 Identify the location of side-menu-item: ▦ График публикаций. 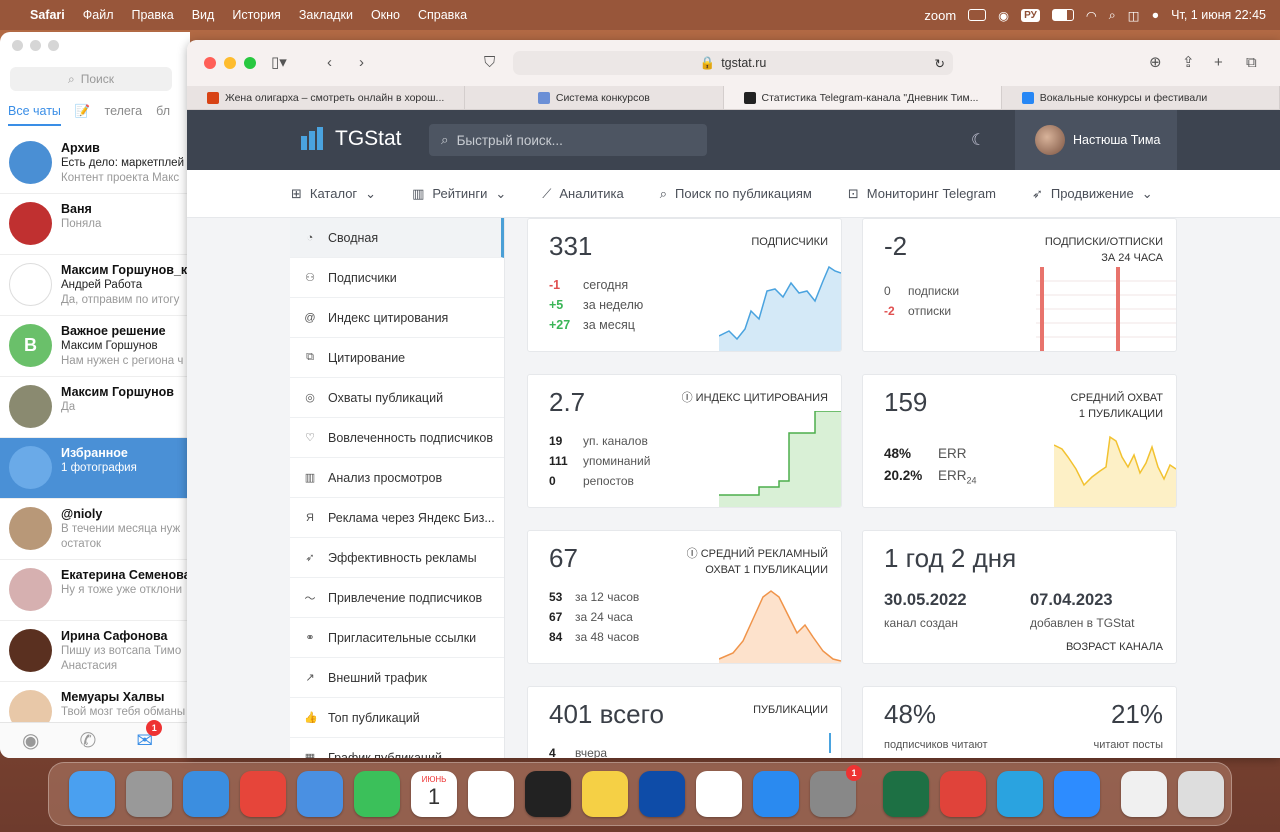
(397, 748).